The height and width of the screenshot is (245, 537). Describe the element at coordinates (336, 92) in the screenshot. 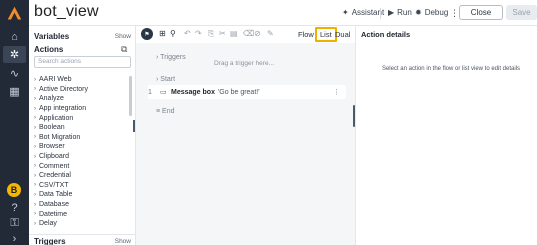

I see `row-menu-icon: ⋮` at that location.